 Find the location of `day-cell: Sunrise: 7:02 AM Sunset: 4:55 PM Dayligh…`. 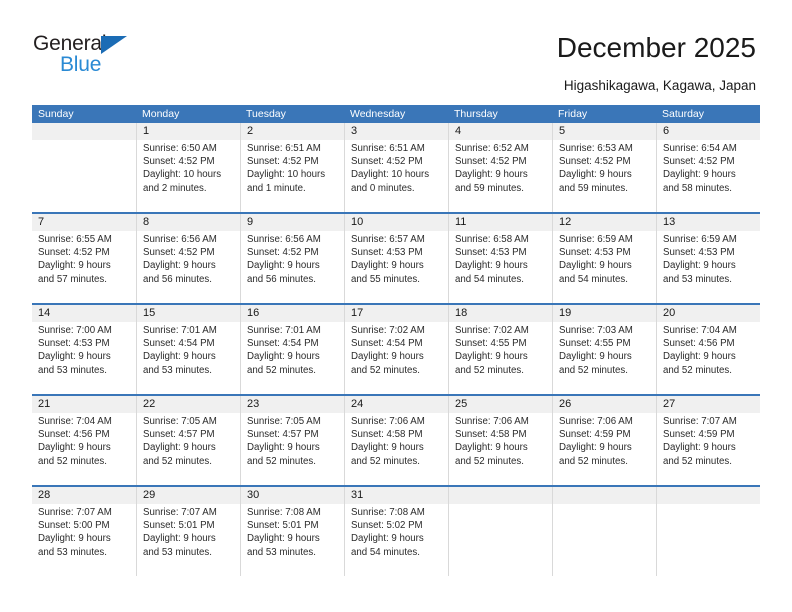

day-cell: Sunrise: 7:02 AM Sunset: 4:55 PM Dayligh… is located at coordinates (500, 358).